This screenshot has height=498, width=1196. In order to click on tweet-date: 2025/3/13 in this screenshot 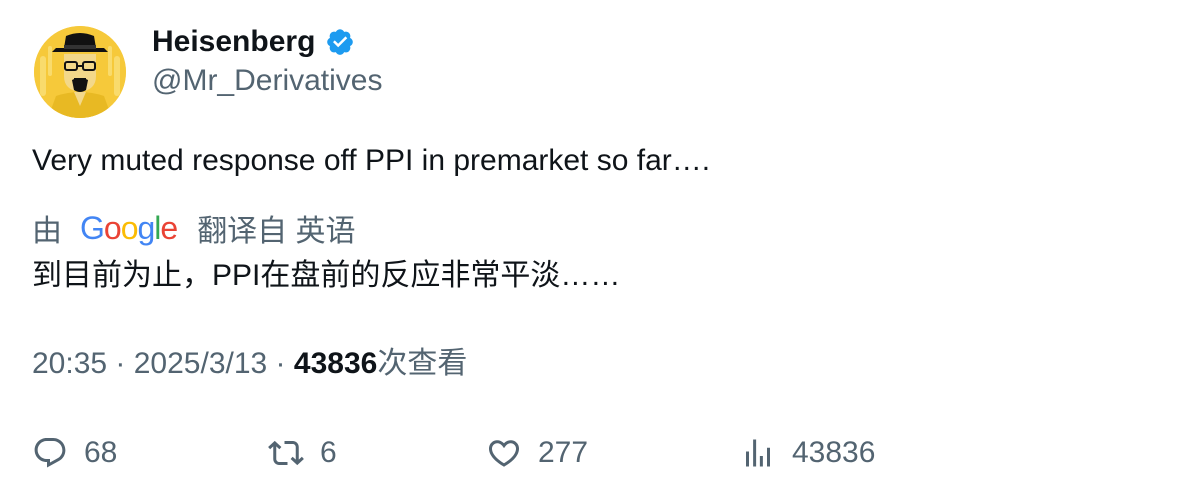, I will do `click(200, 363)`.